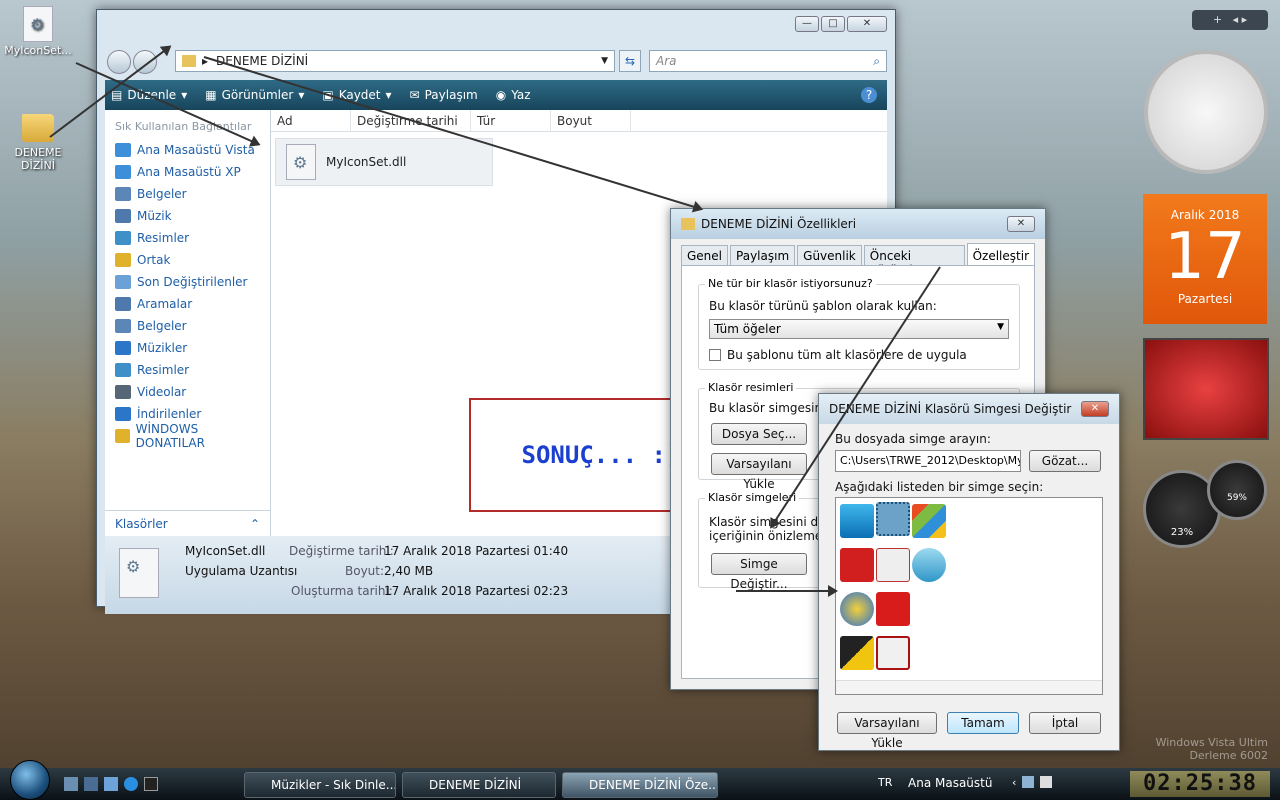 This screenshot has width=1280, height=800. Describe the element at coordinates (893, 519) in the screenshot. I see `network-icon` at that location.